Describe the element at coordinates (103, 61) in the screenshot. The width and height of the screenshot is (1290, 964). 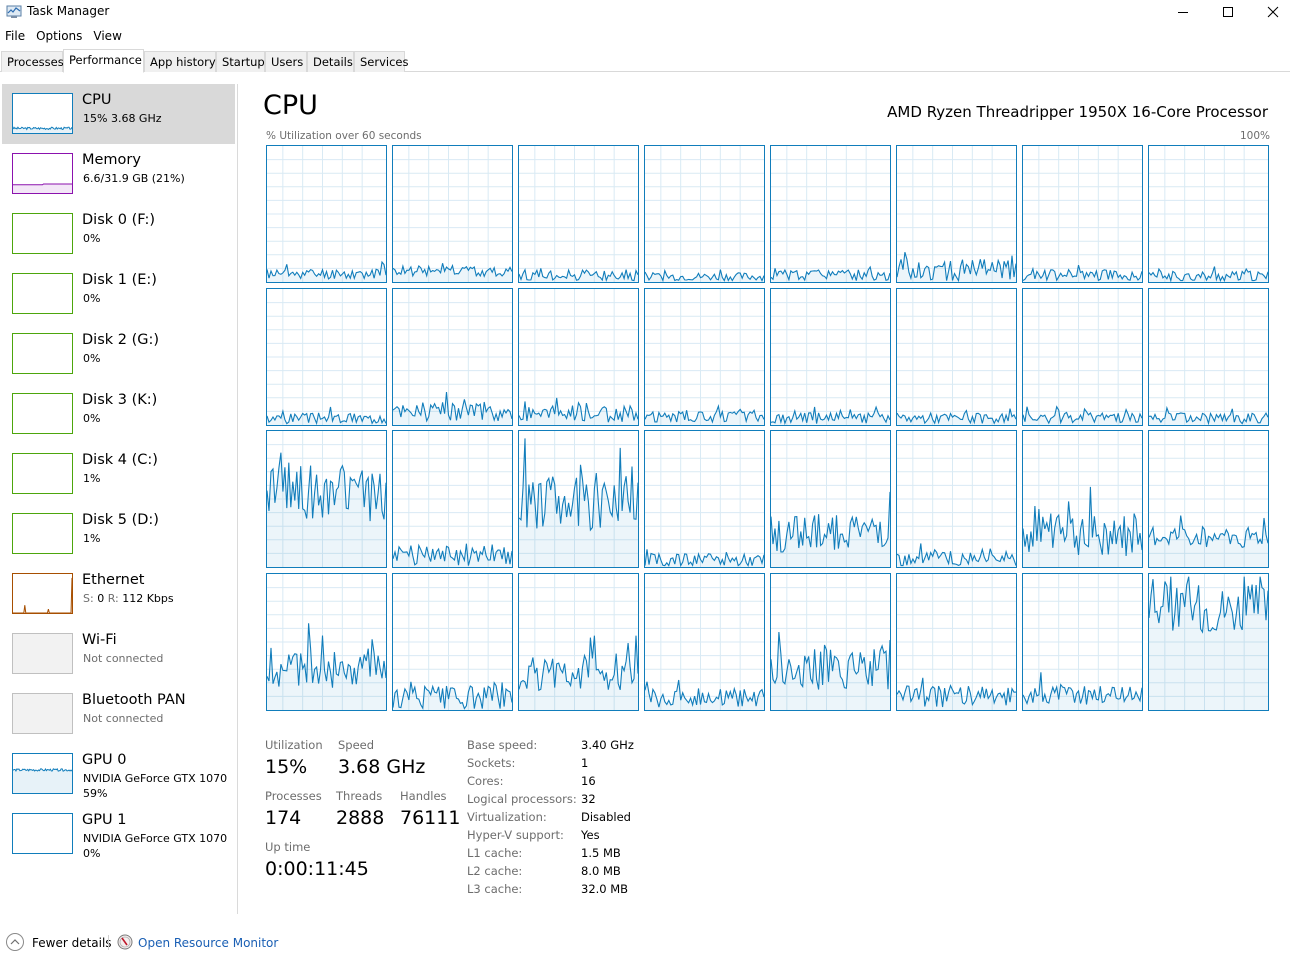
I see `tab-performance: Performance` at that location.